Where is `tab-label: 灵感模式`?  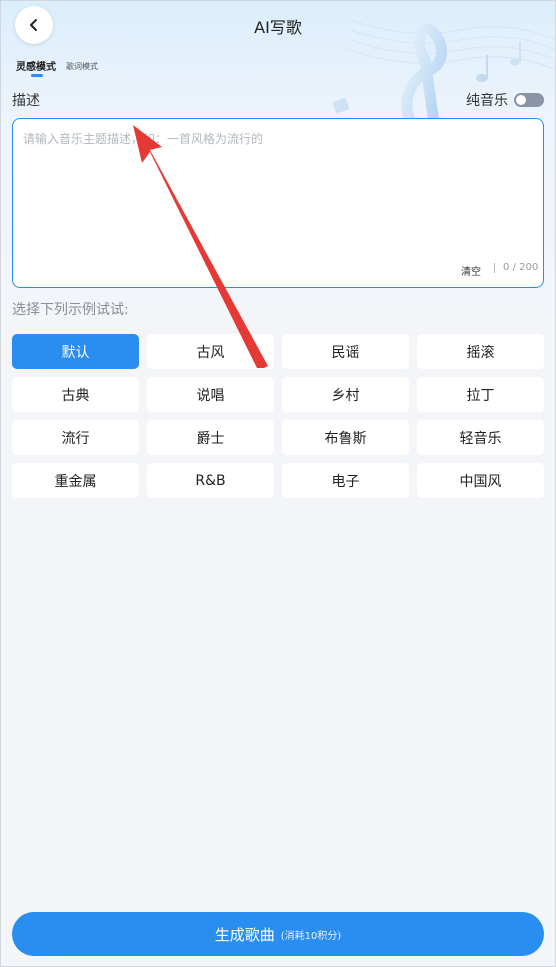 tab-label: 灵感模式 is located at coordinates (36, 67).